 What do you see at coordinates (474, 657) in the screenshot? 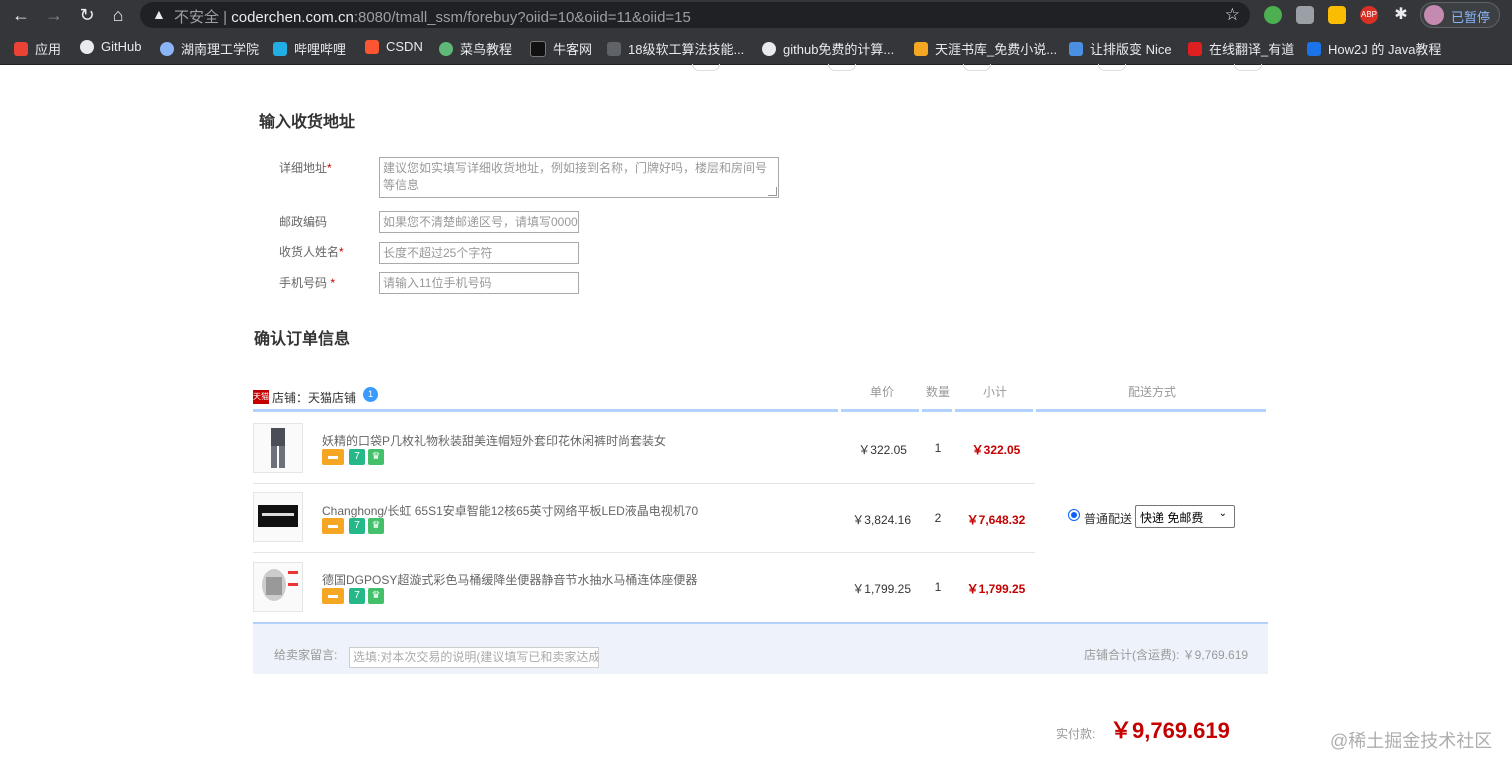
I see `message-input: 选填:对本次交易的说明(建议填写已和卖家达成一致的说明)` at bounding box center [474, 657].